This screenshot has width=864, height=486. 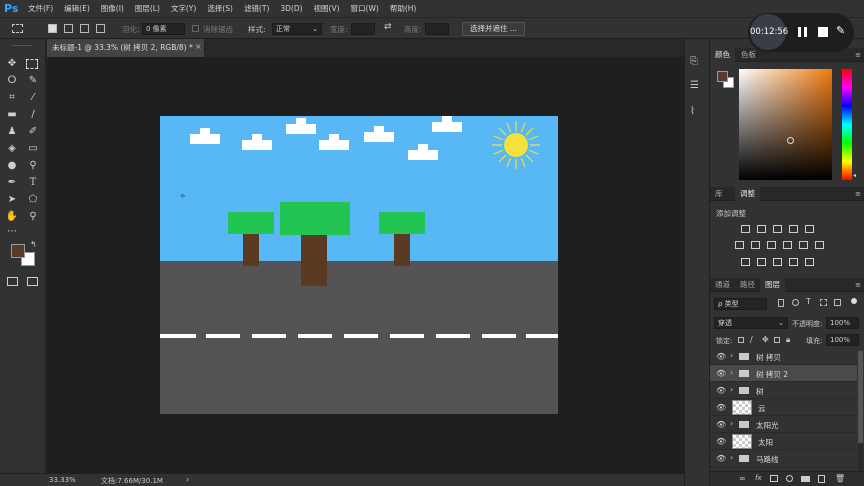 What do you see at coordinates (740, 304) in the screenshot?
I see `layer-filter-select: ρ 类型` at bounding box center [740, 304].